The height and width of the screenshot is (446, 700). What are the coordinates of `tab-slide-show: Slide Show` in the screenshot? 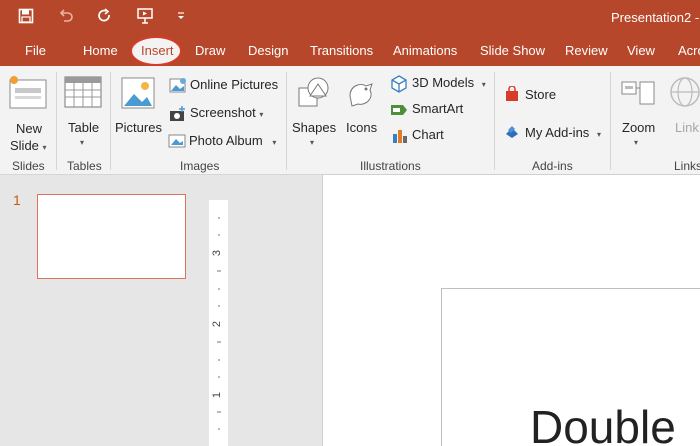 It's located at (512, 50).